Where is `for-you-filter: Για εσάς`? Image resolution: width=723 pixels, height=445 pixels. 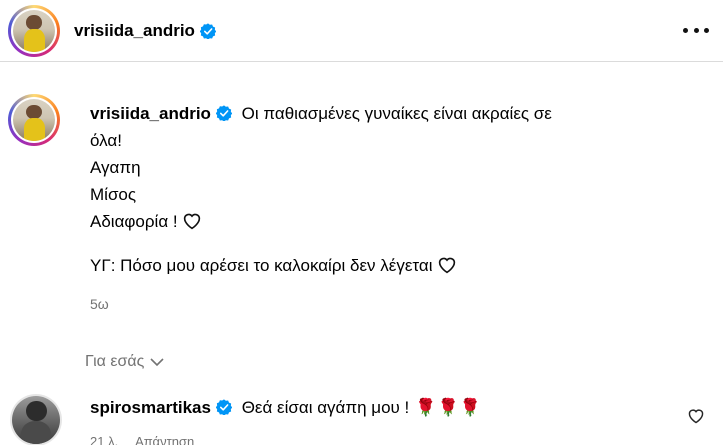
for-you-filter: Για εσάς is located at coordinates (124, 362).